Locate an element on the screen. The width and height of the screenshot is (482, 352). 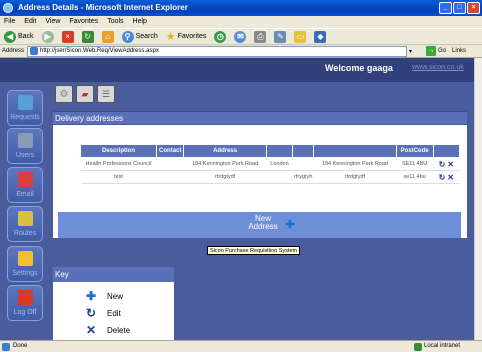
users-icon is located at coordinates (25, 140).